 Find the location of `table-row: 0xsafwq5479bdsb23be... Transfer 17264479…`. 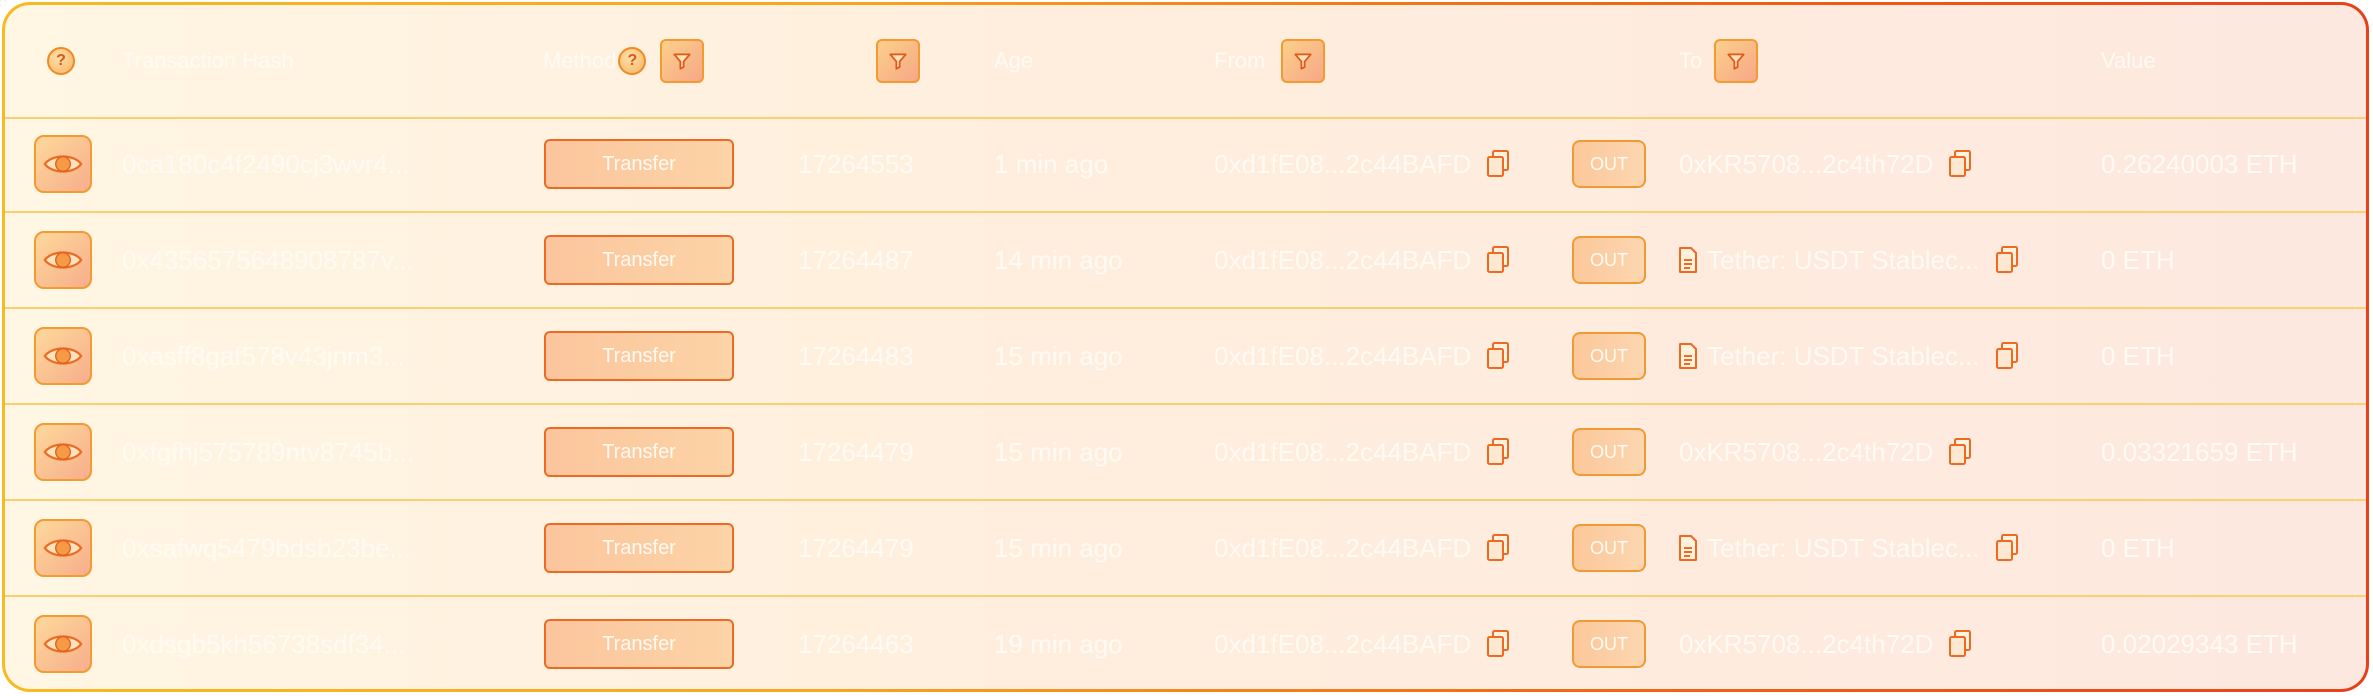

table-row: 0xsafwq5479bdsb23be... Transfer 17264479… is located at coordinates (1185, 549).